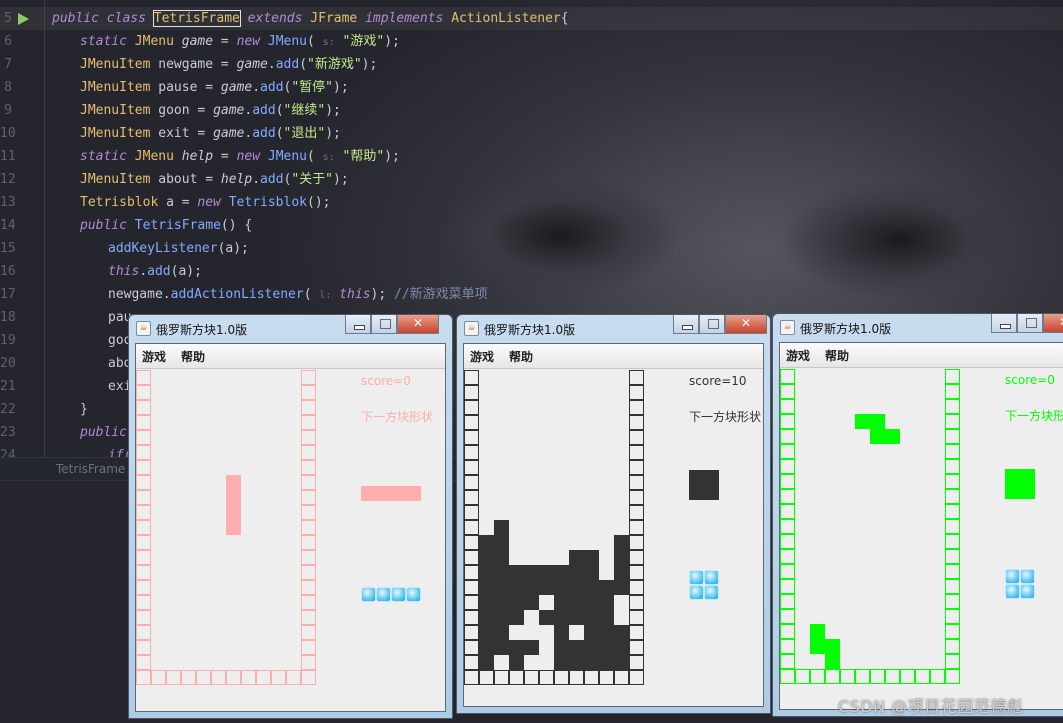 This screenshot has height=723, width=1063. I want to click on code-token: this, so click(124, 271).